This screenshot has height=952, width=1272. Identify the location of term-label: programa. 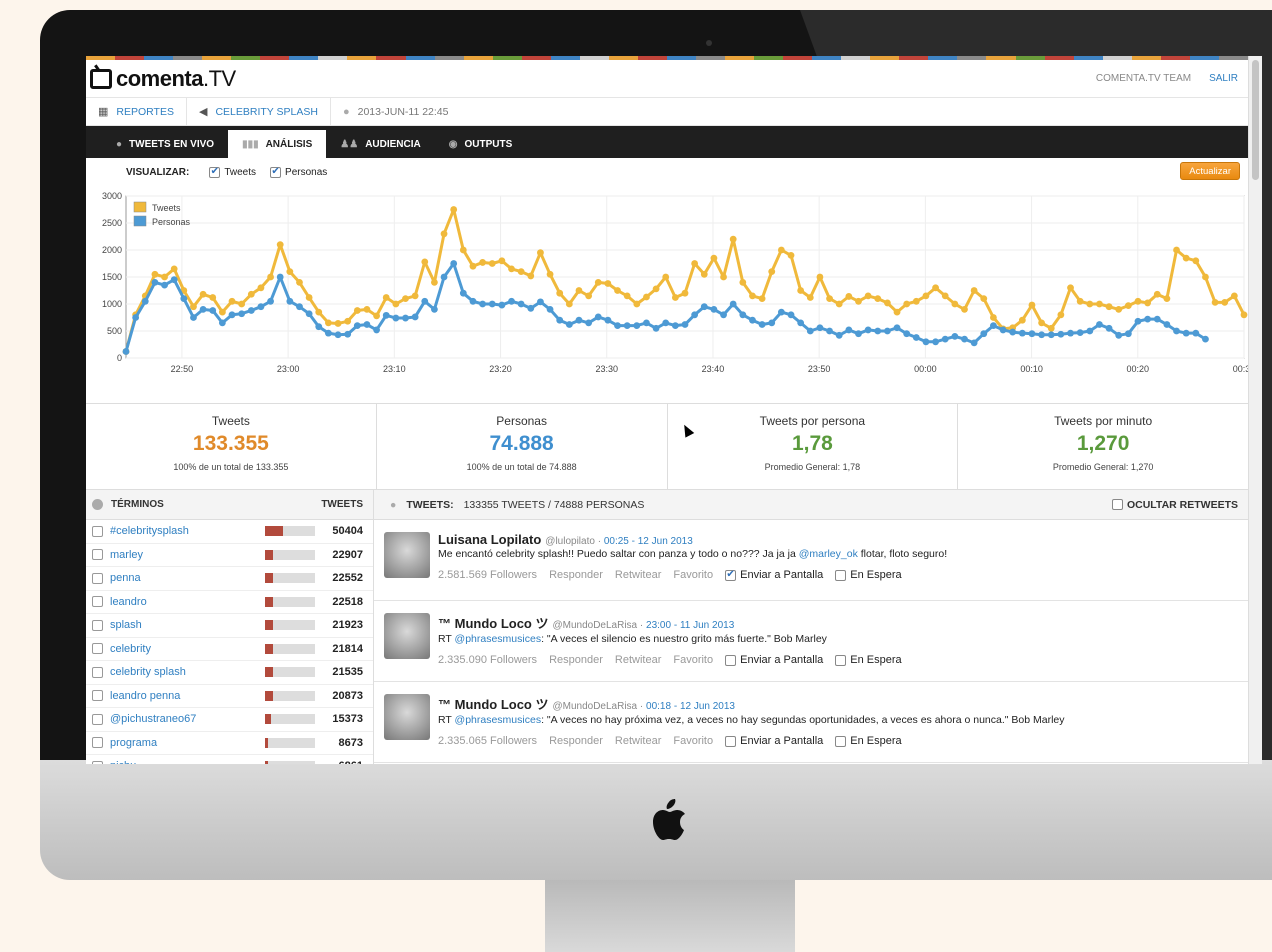
(187, 743).